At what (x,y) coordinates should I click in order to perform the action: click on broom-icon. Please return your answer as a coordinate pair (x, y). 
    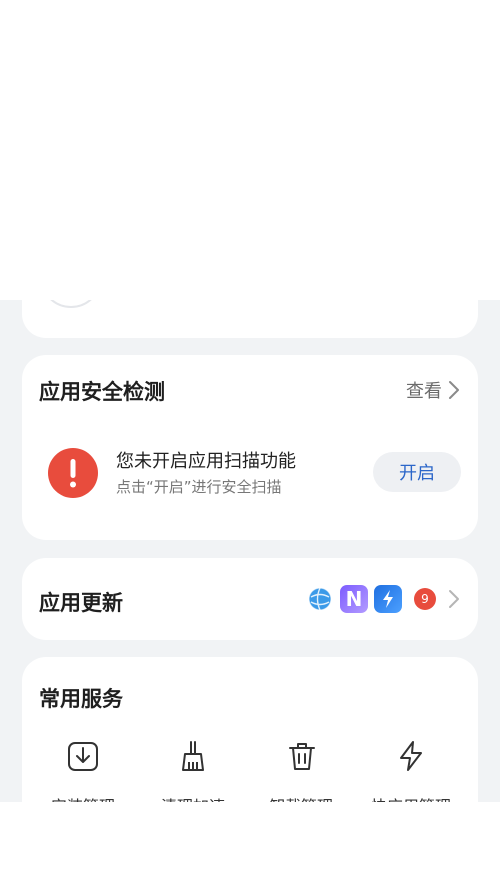
    Looking at the image, I should click on (193, 756).